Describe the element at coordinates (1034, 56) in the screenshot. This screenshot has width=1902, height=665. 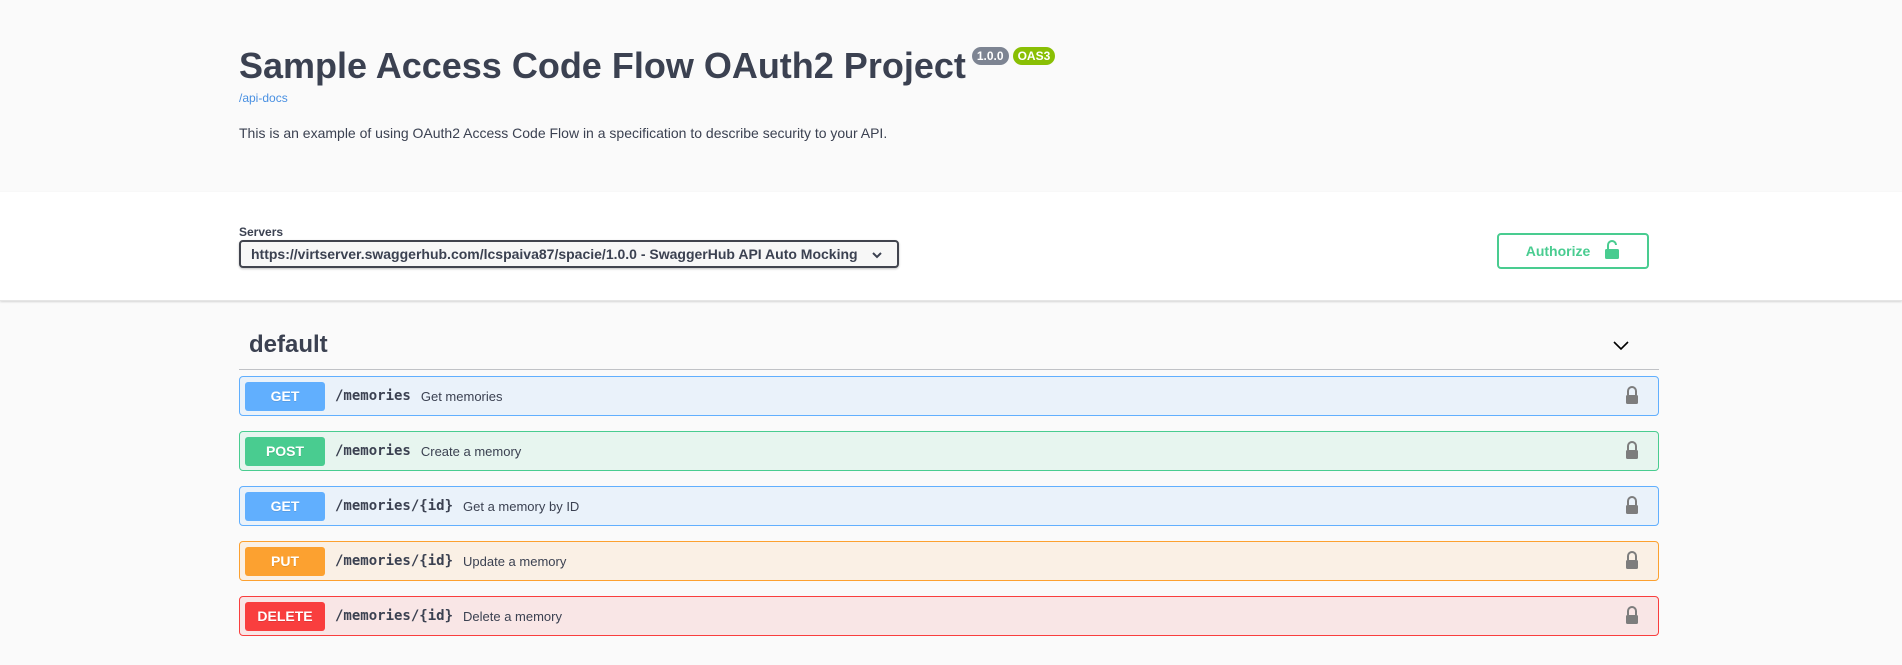
I see `oas-badge: OAS3` at that location.